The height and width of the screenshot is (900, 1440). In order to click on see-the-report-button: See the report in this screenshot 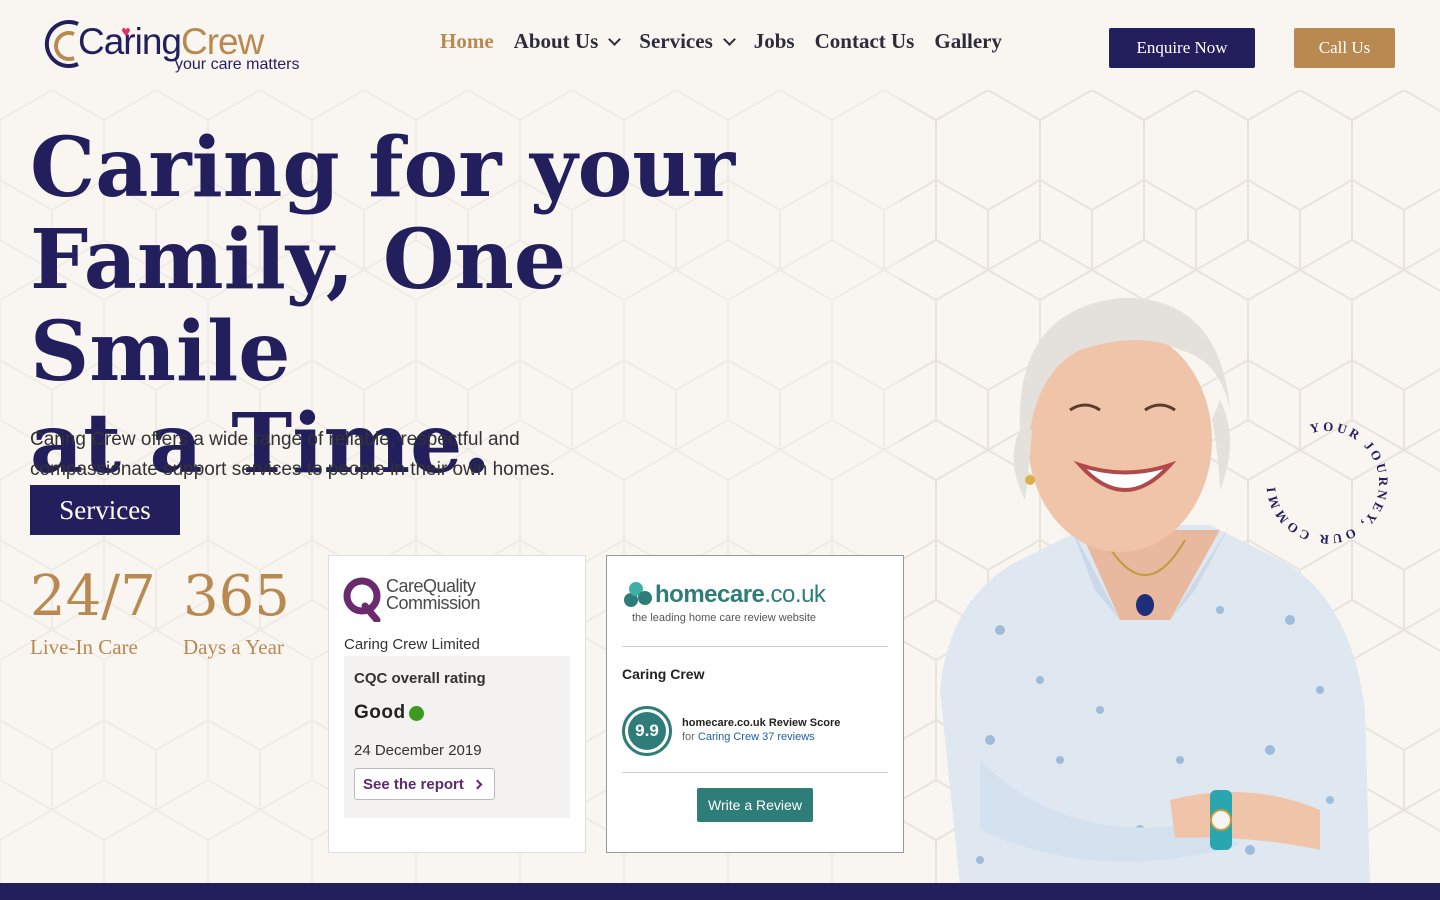, I will do `click(424, 784)`.